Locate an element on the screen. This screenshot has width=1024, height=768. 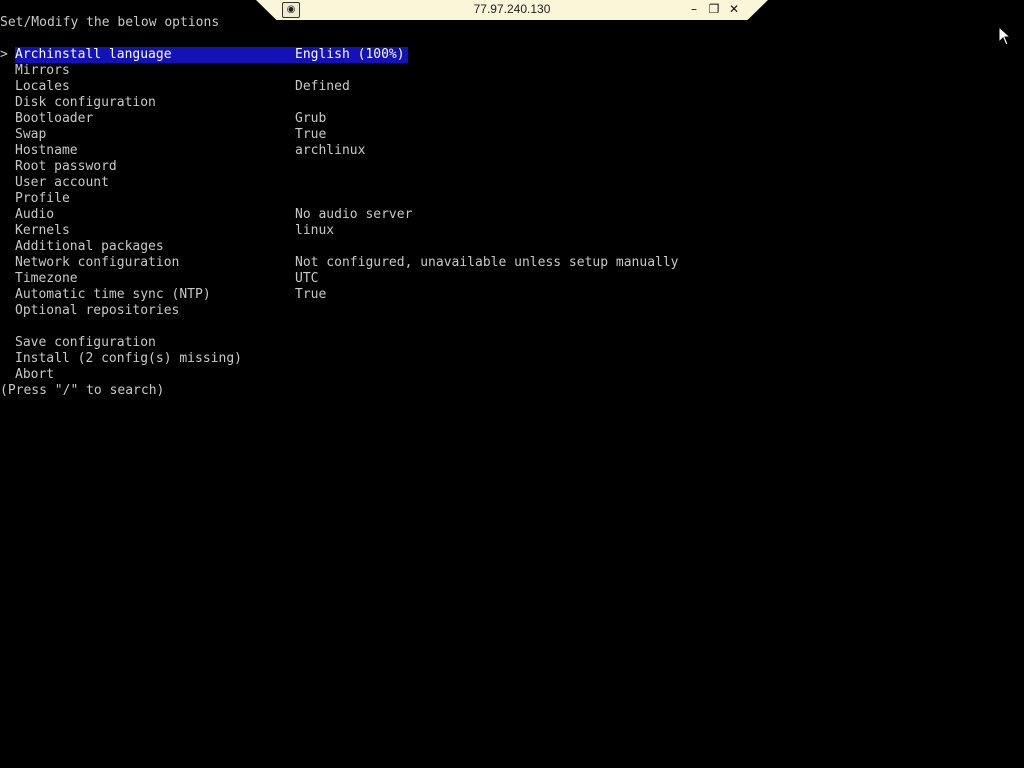
menu-item-timezone: Timezone UTC is located at coordinates (500, 279).